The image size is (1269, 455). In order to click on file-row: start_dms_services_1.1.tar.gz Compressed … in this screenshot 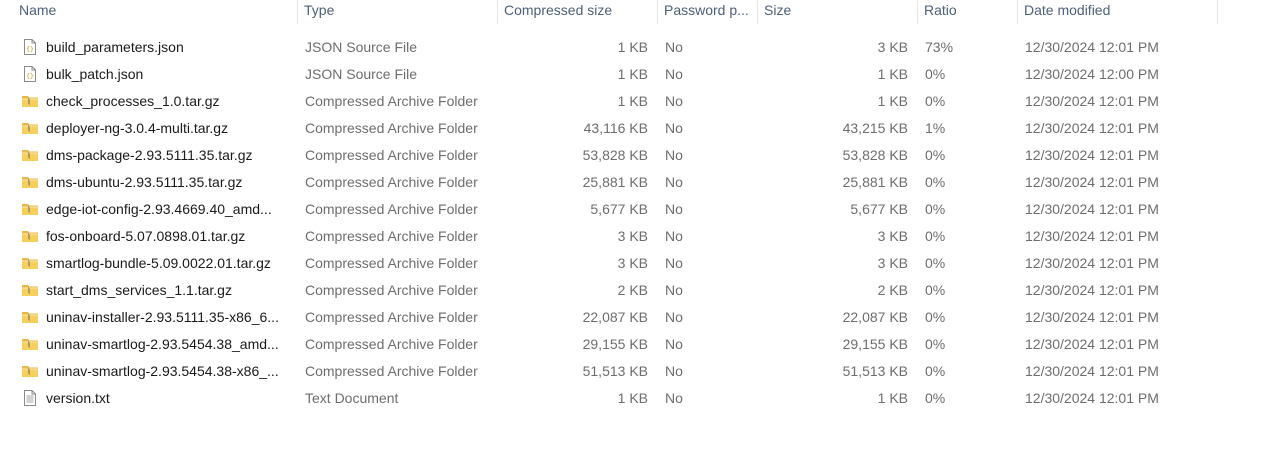, I will do `click(634, 290)`.